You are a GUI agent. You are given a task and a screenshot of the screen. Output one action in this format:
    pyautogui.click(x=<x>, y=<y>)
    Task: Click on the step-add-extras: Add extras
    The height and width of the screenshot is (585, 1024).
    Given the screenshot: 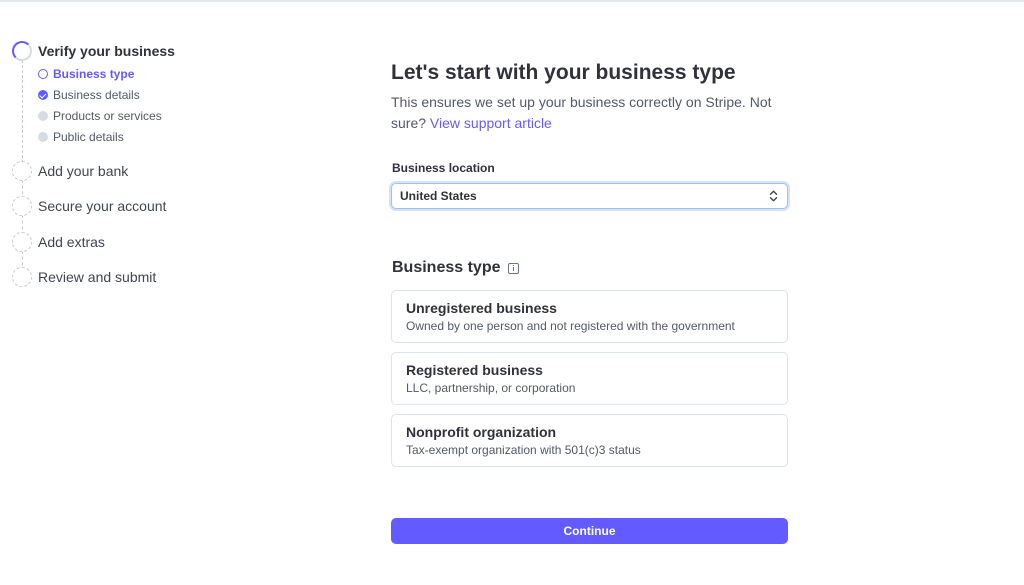 What is the action you would take?
    pyautogui.click(x=58, y=242)
    